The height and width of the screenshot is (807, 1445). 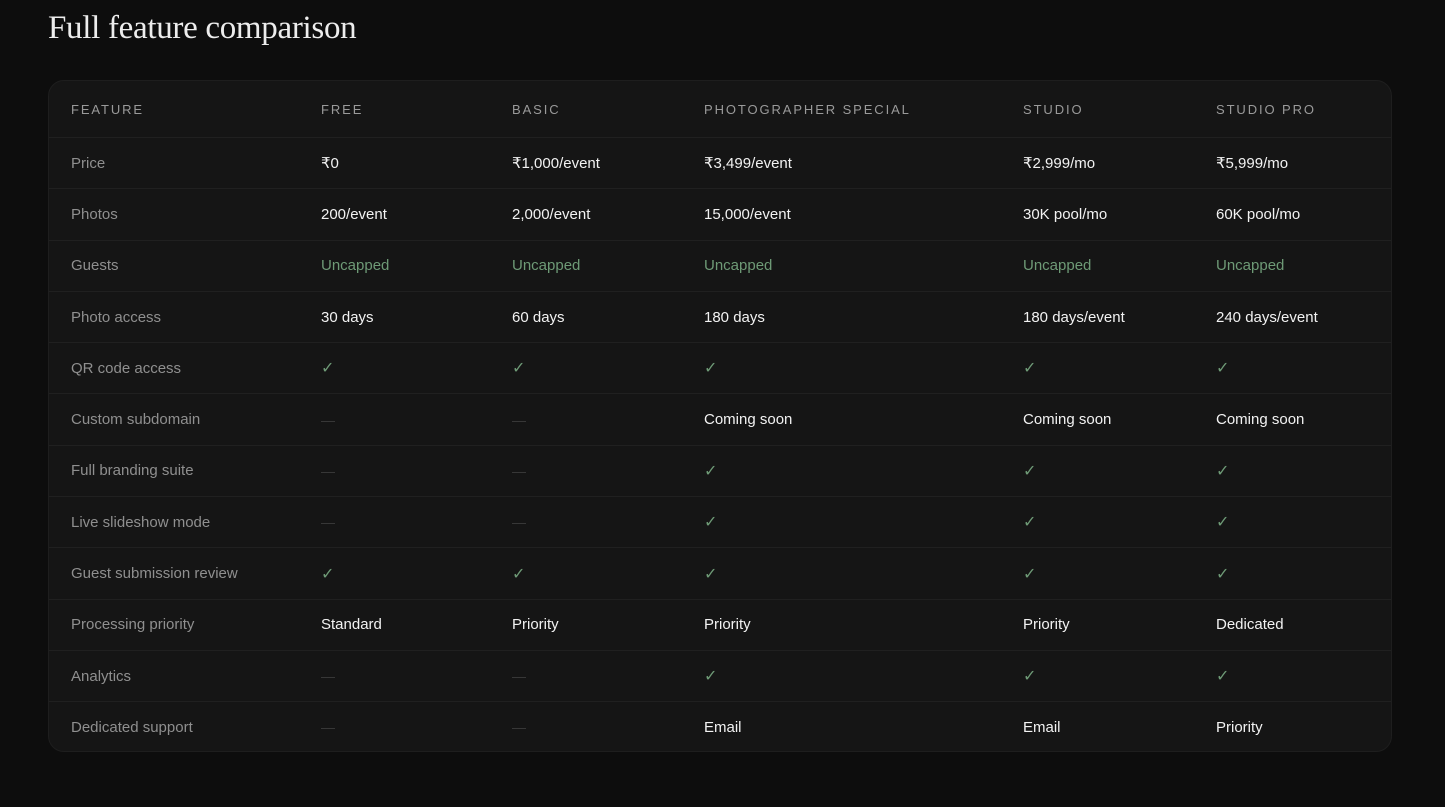 I want to click on feature-label: Full branding suite, so click(x=132, y=471).